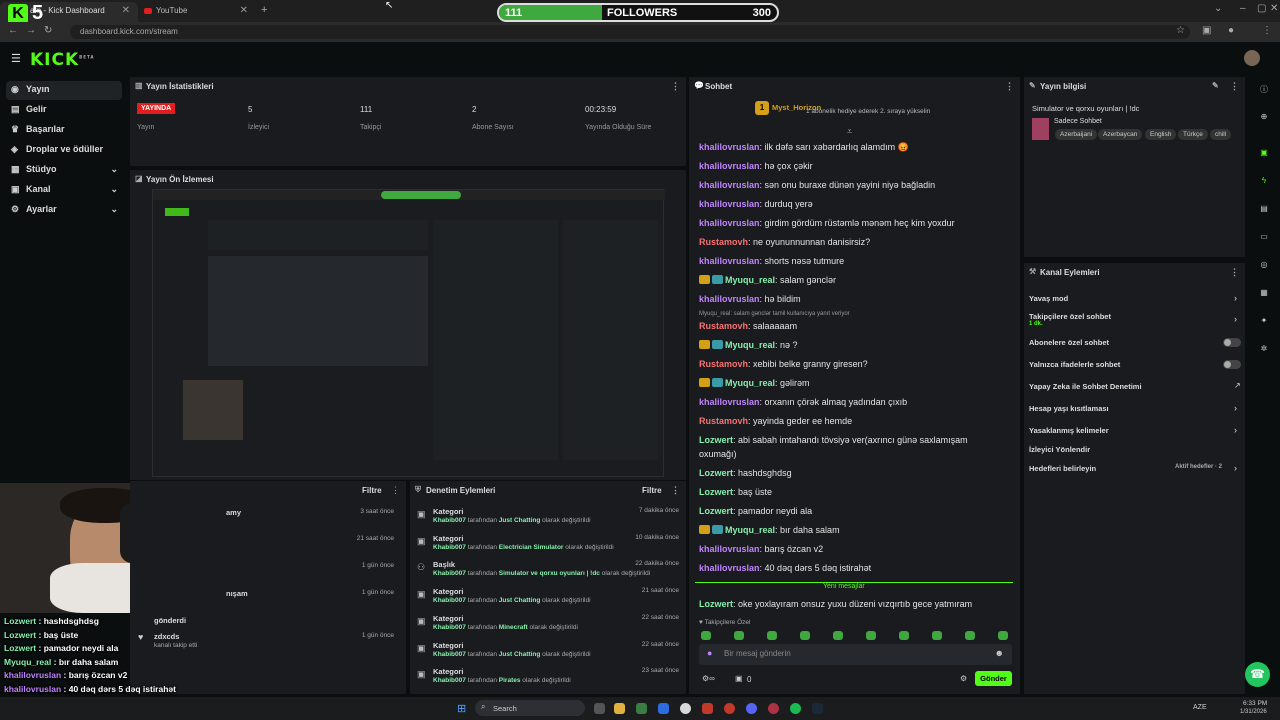 Image resolution: width=1280 pixels, height=720 pixels. I want to click on chevron-down-icon: ⌄, so click(114, 189).